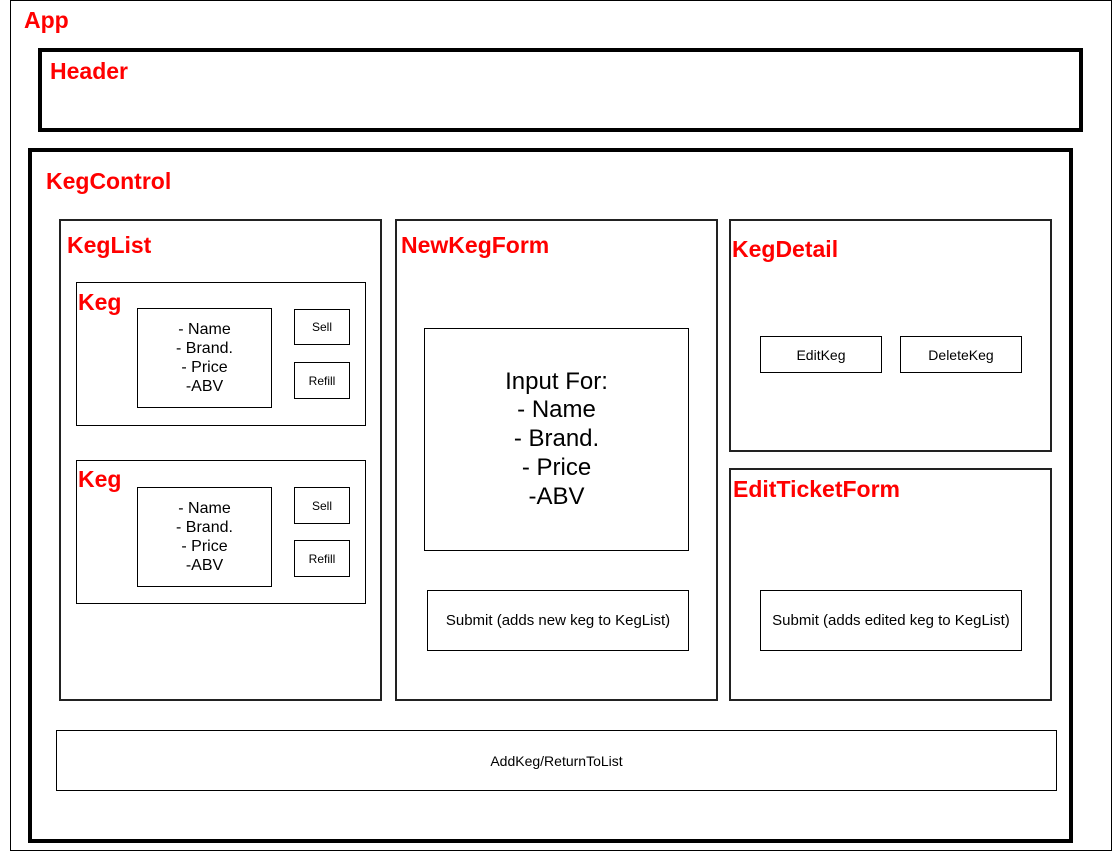 This screenshot has height=851, width=1112. I want to click on input-field-abv: -ABV, so click(556, 496).